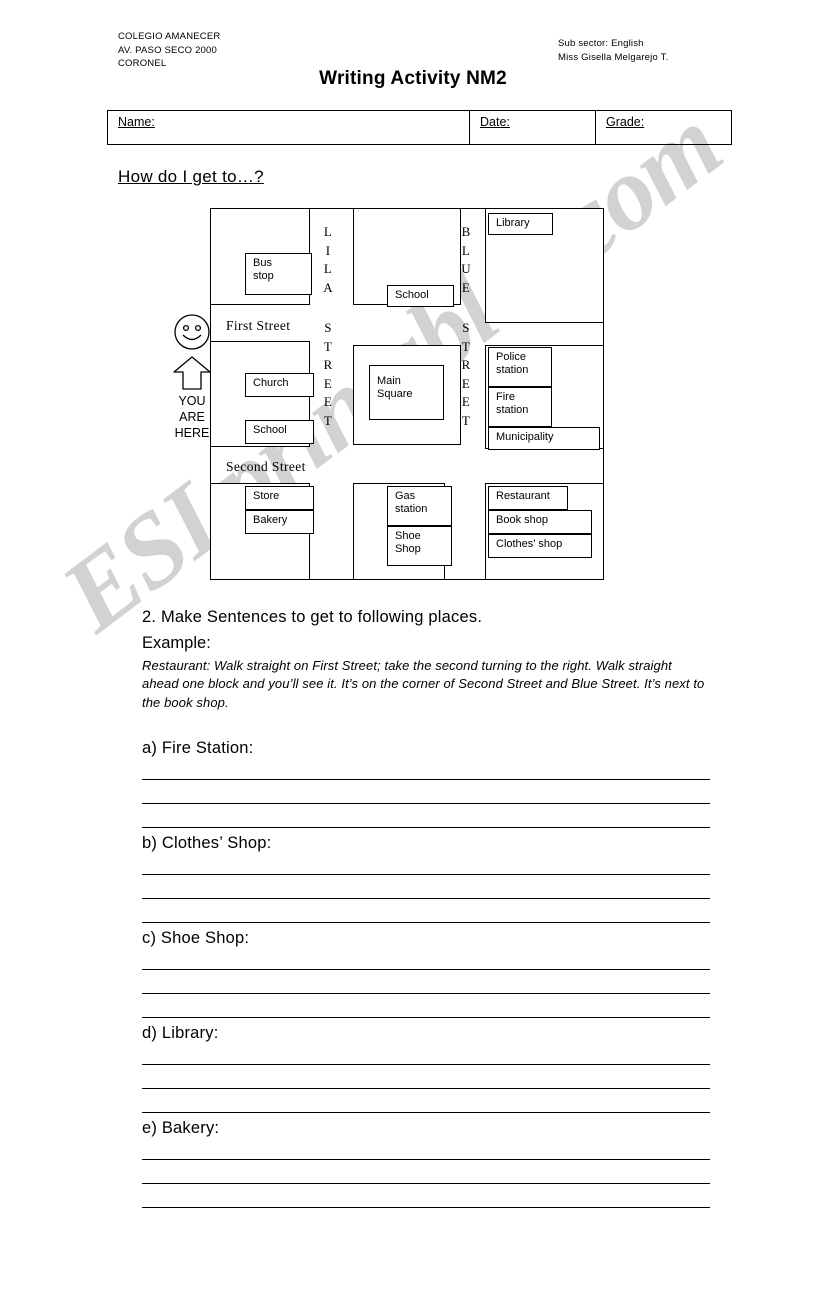  Describe the element at coordinates (181, 1128) in the screenshot. I see `question-label-e: e) Bakery:` at that location.